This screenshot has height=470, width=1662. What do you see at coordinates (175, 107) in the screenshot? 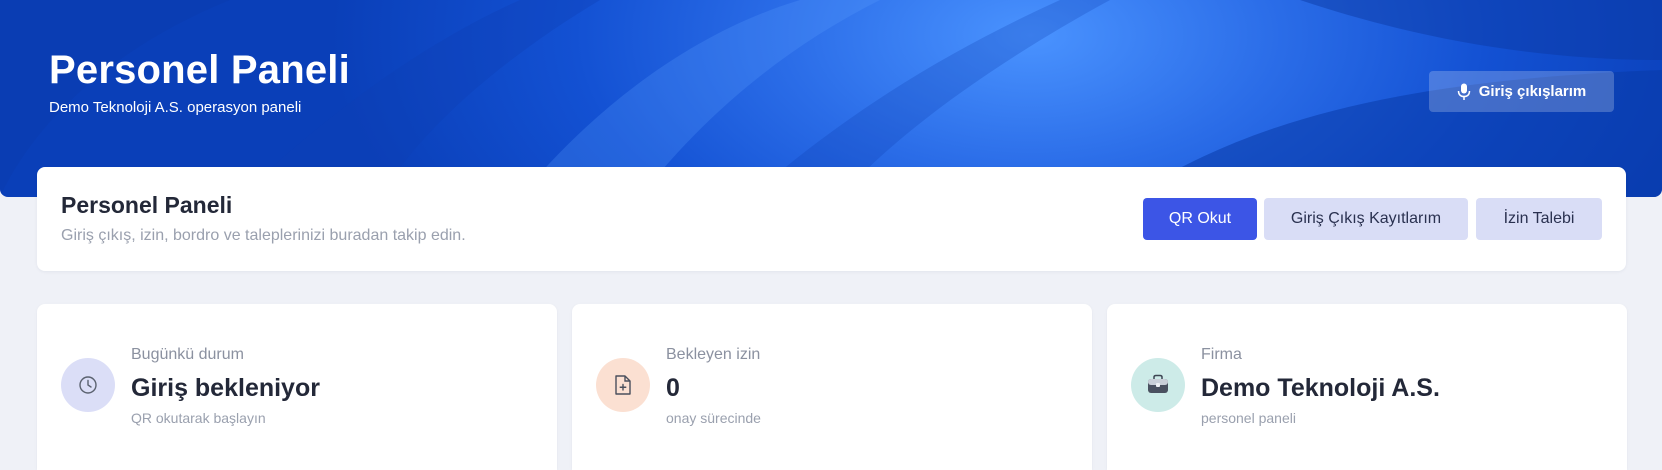
I see `hero-subtitle: Demo Teknoloji A.S. operasyon paneli` at bounding box center [175, 107].